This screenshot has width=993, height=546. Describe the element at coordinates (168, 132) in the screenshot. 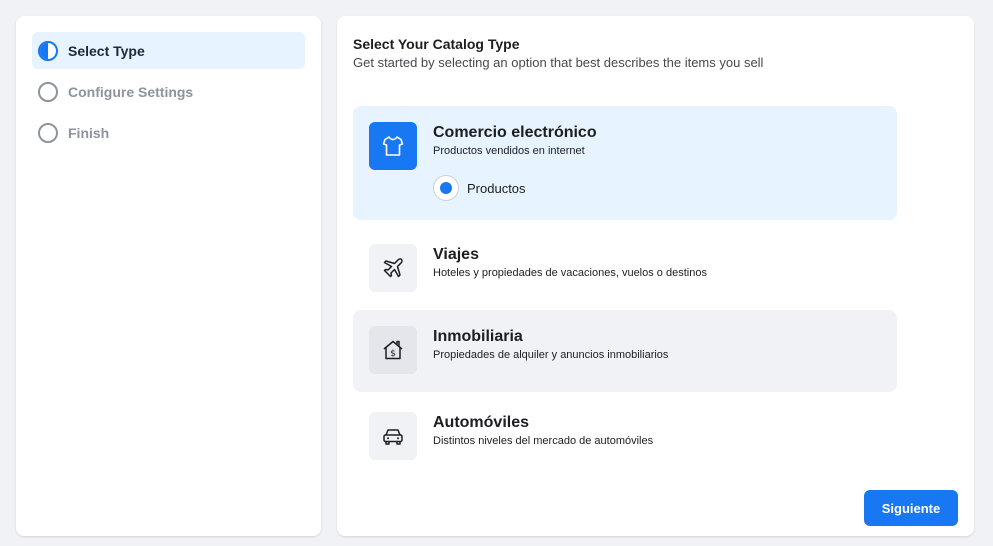

I see `step-finish: Finish` at that location.